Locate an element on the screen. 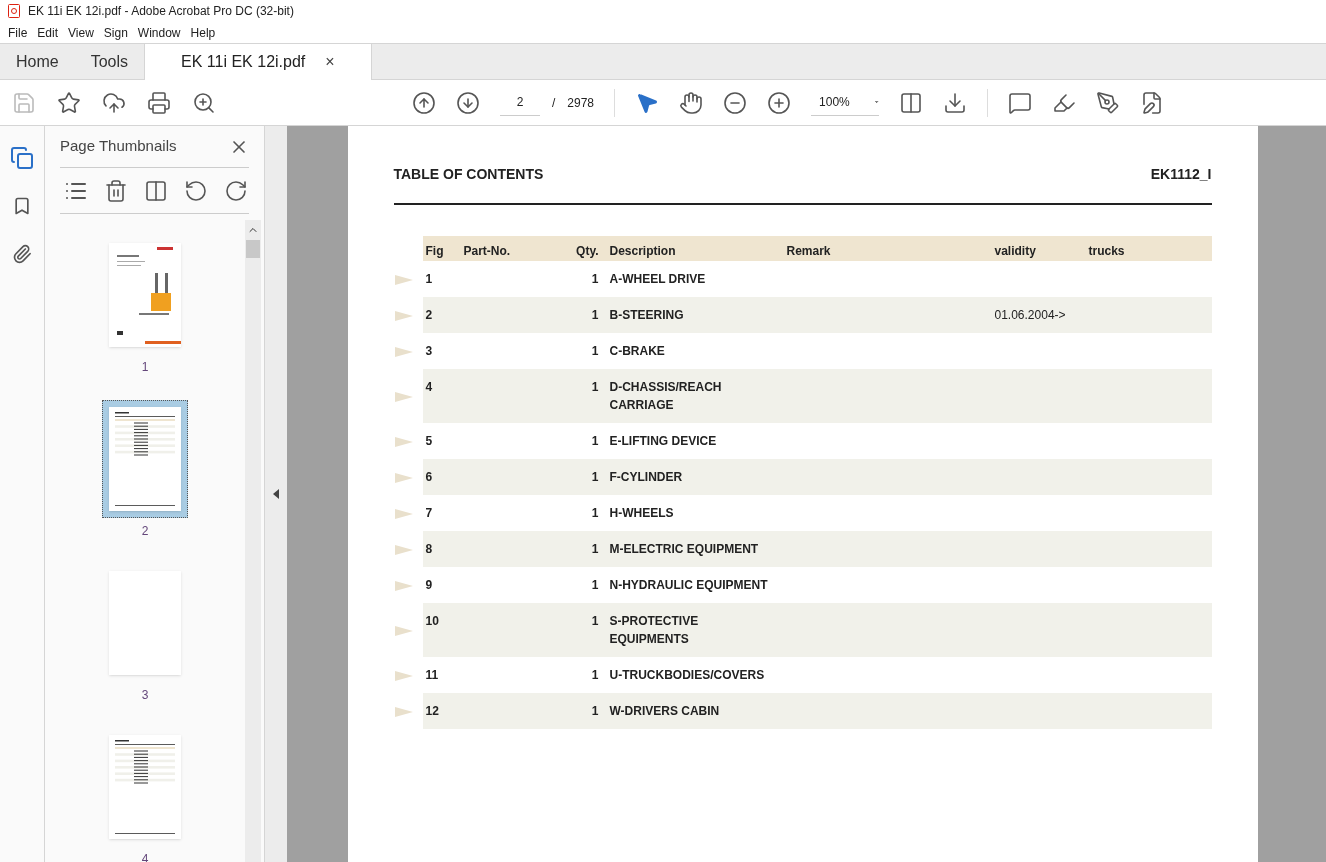 Image resolution: width=1326 pixels, height=862 pixels. table-cell-text: D-CHASSIS/REACH is located at coordinates (666, 387).